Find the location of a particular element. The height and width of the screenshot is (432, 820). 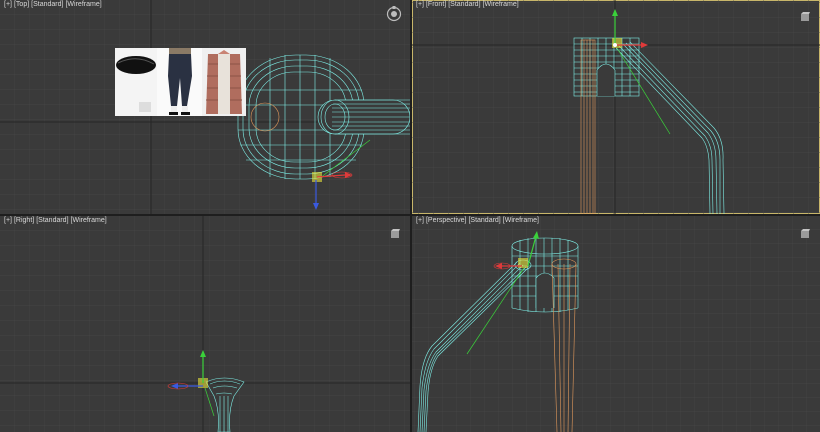

viewport-label-top: [+] [Top] [Standard] [Wireframe] is located at coordinates (54, 4).